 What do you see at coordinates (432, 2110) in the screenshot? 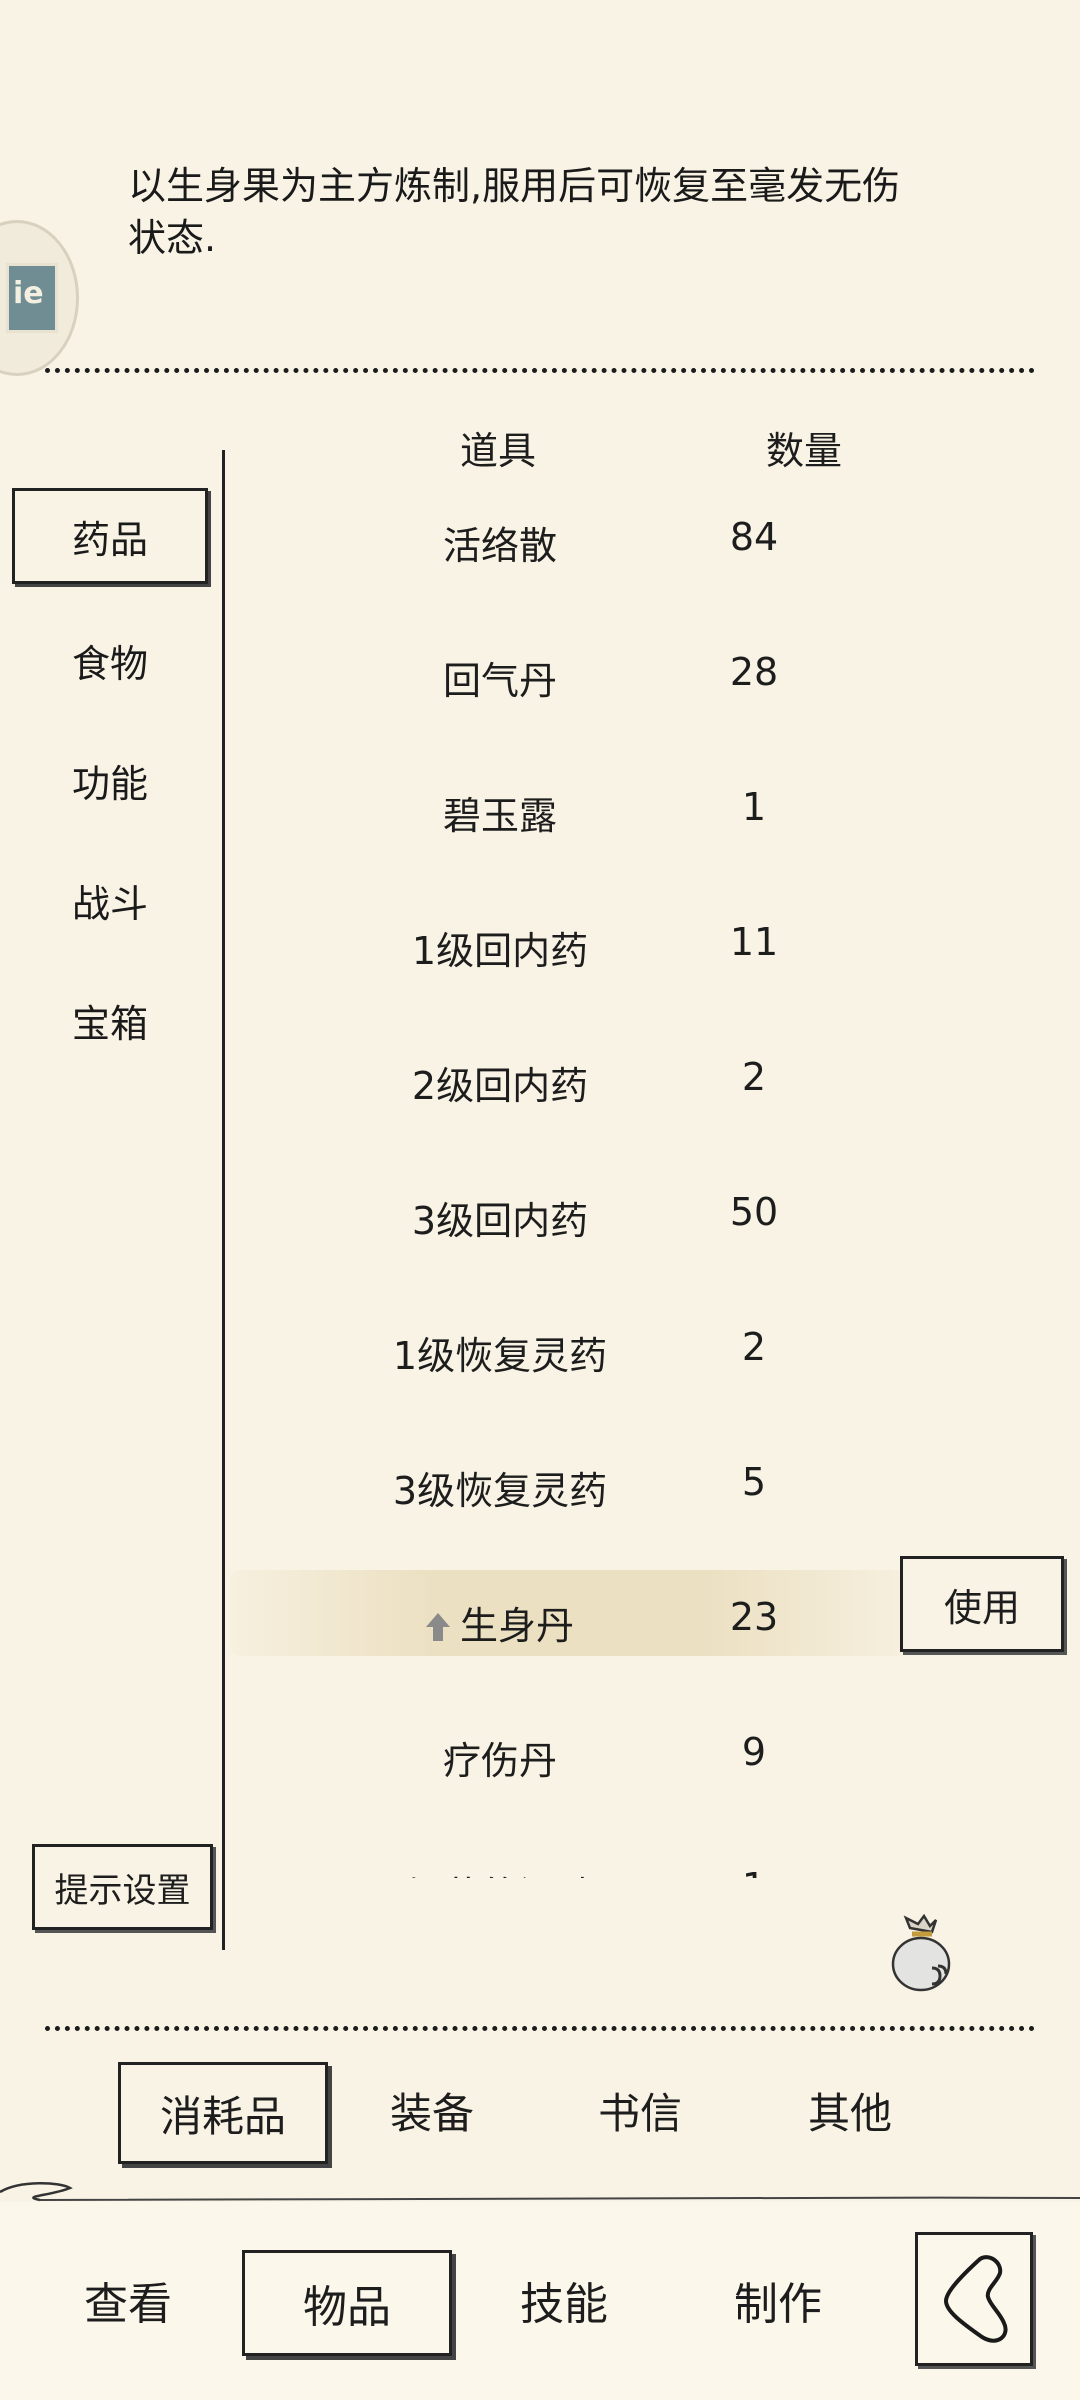
I see `tab-equipment: 装备` at bounding box center [432, 2110].